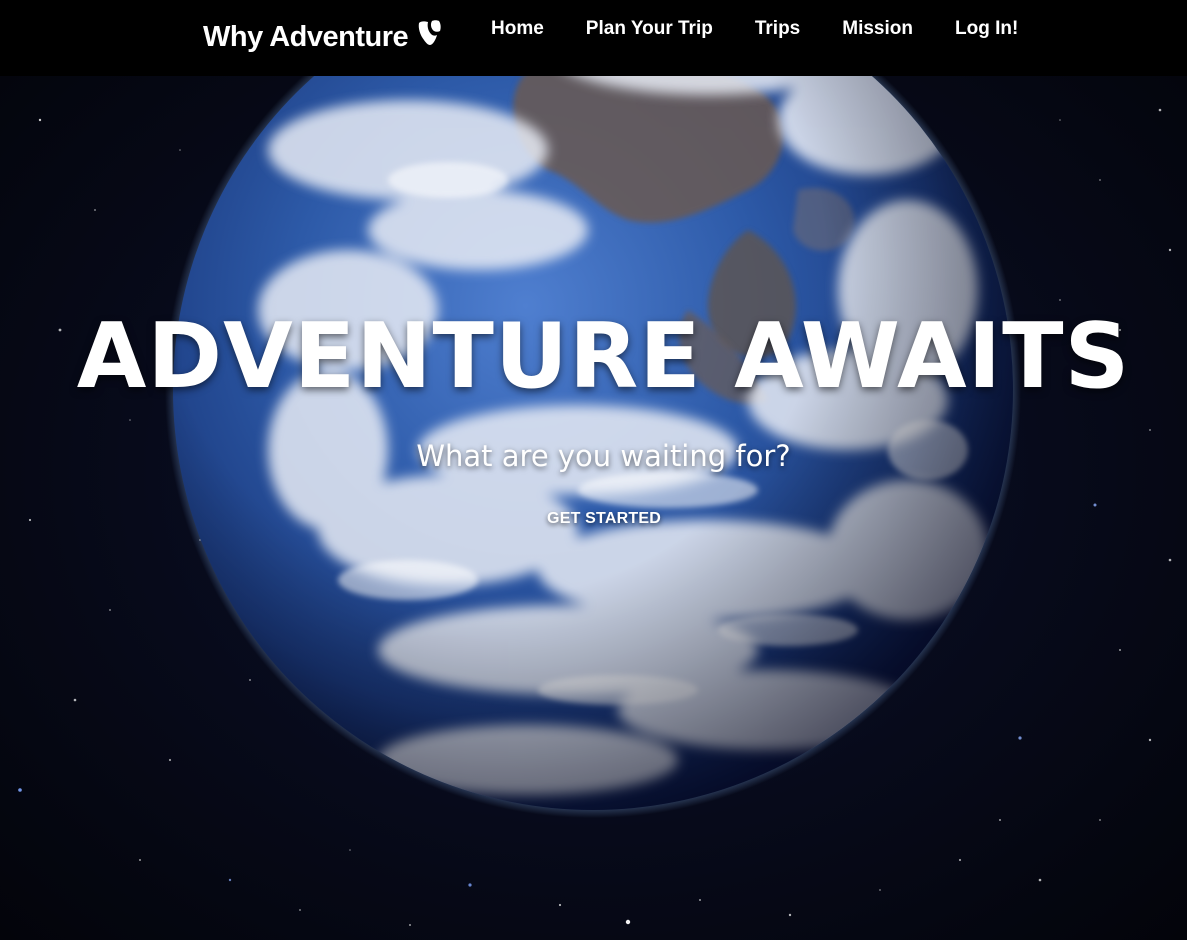 Image resolution: width=1187 pixels, height=940 pixels. Describe the element at coordinates (604, 519) in the screenshot. I see `get-started-button: GET STARTED` at that location.